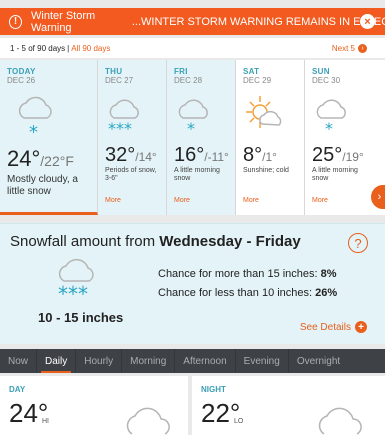  What do you see at coordinates (326, 293) in the screenshot?
I see `chance-less-value: 26%` at bounding box center [326, 293].